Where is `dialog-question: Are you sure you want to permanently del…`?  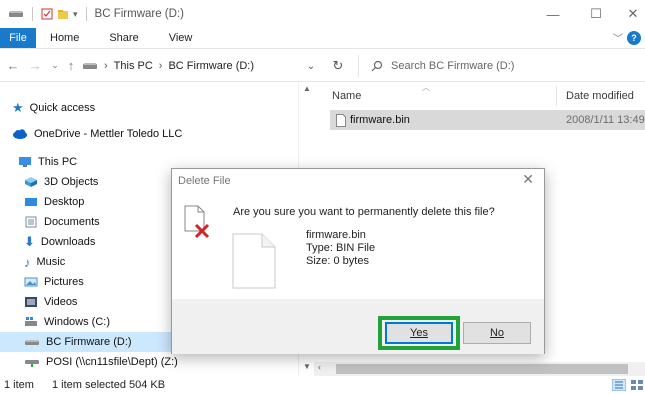 dialog-question: Are you sure you want to permanently del… is located at coordinates (364, 212).